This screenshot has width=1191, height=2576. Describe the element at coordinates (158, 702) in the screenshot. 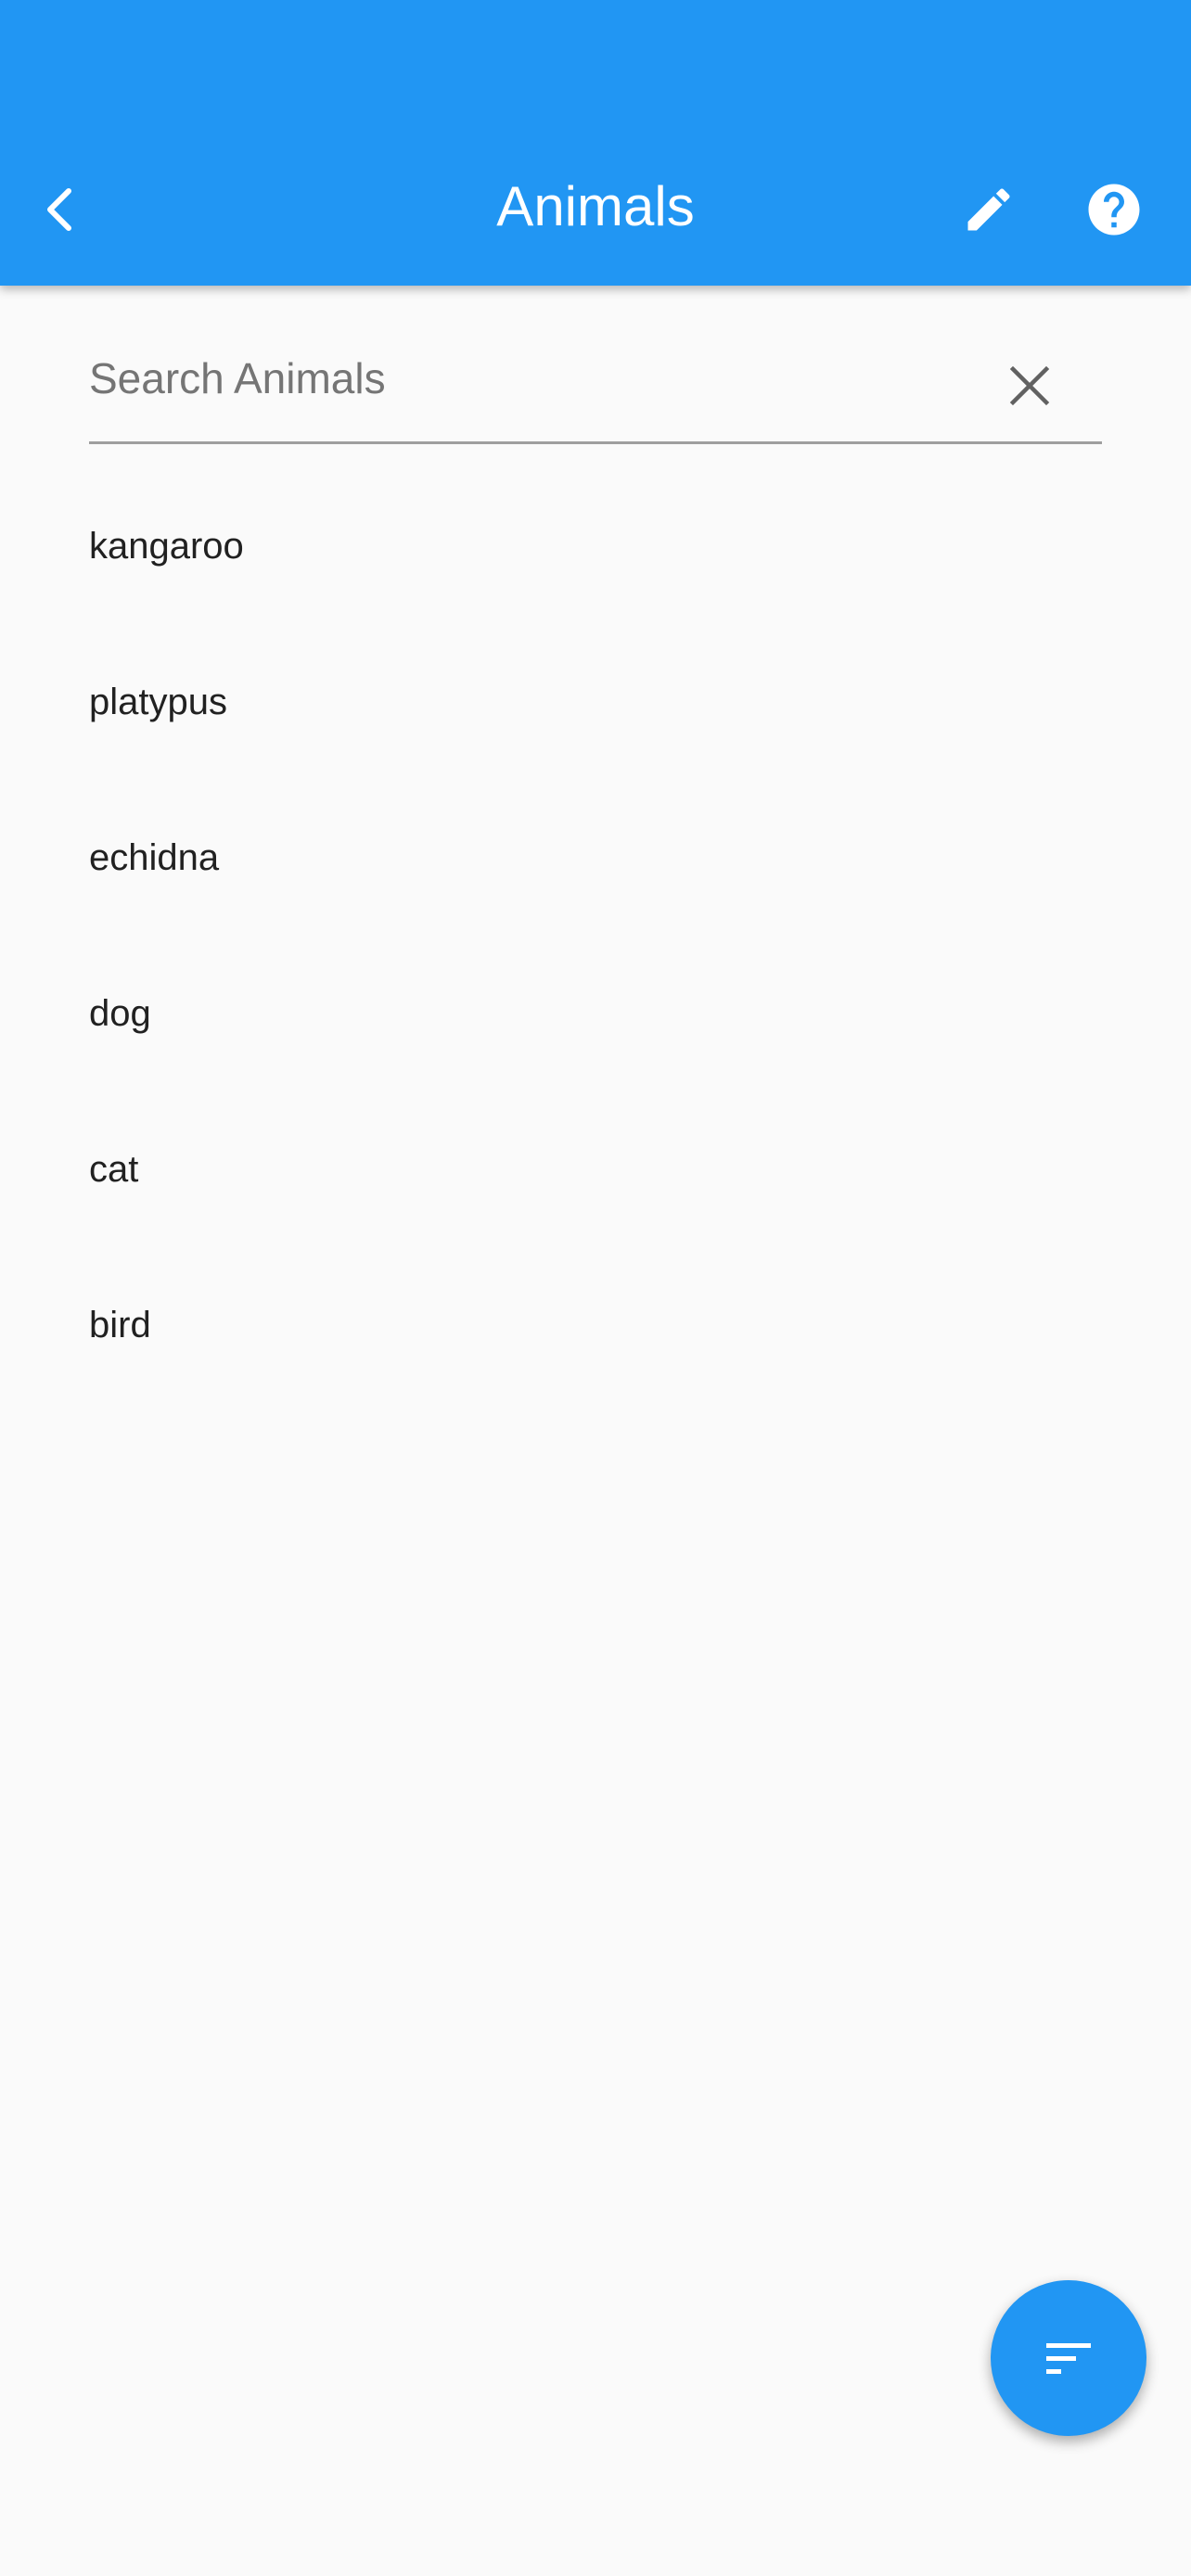

I see `list-item-label: platypus` at that location.